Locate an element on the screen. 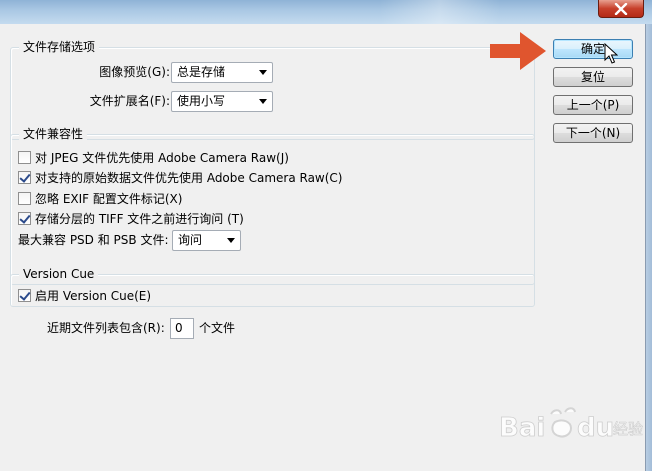 The image size is (652, 471). recent-files-suffix: 个文件 is located at coordinates (217, 328).